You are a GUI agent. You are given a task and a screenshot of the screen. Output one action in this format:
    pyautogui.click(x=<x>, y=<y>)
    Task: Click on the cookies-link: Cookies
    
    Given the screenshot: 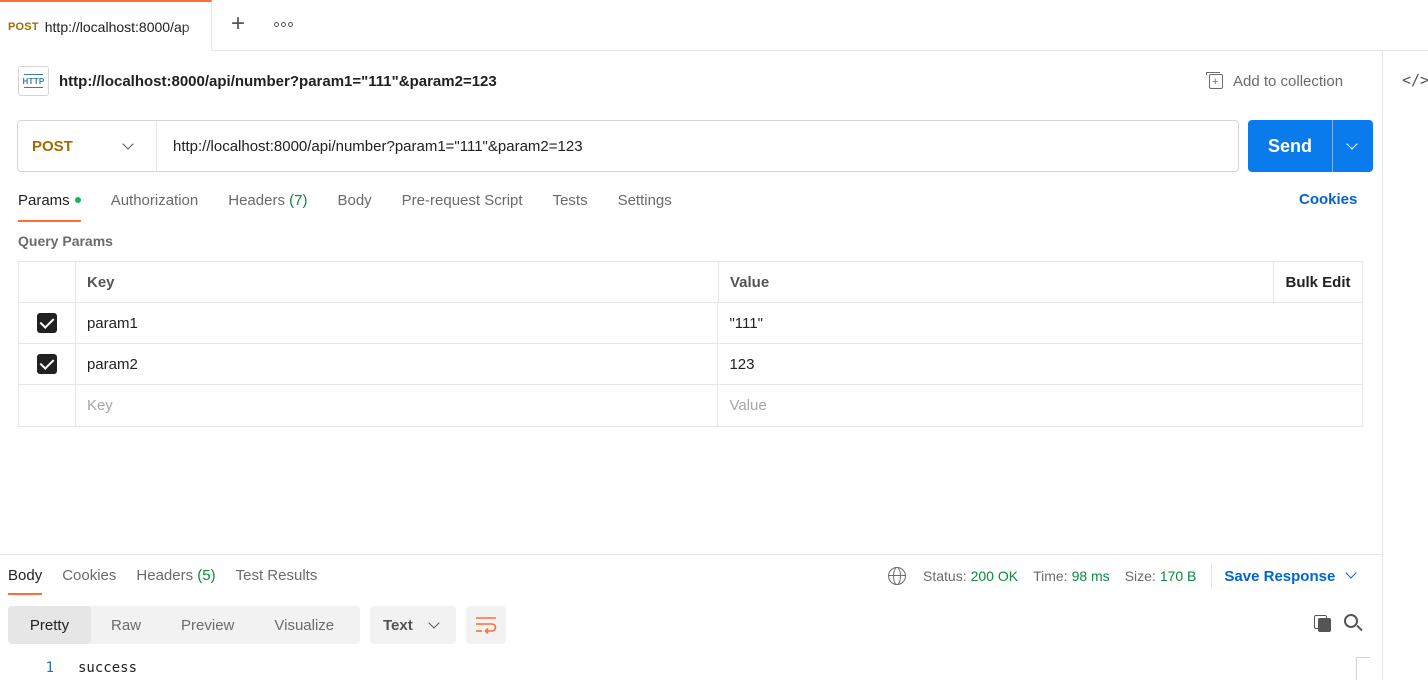 What is the action you would take?
    pyautogui.click(x=1328, y=199)
    